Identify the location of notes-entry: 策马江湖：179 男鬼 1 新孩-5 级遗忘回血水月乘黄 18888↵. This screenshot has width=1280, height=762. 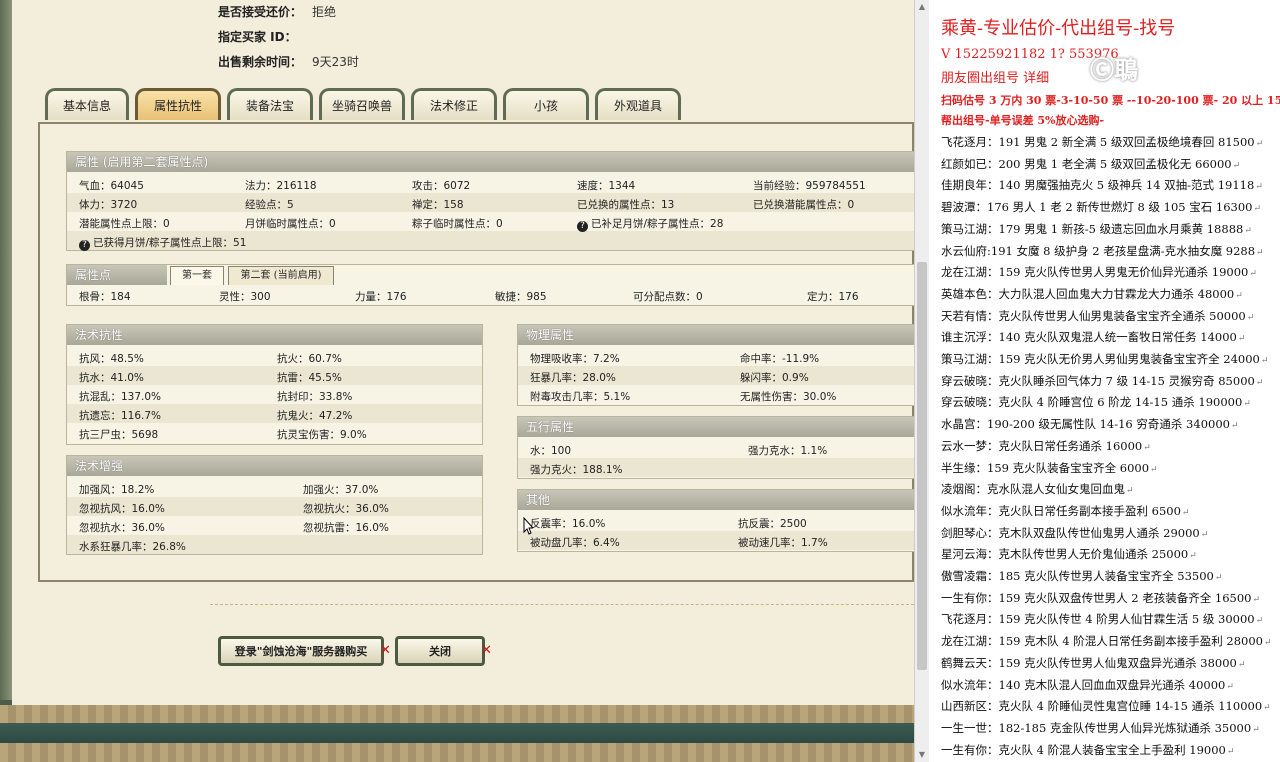
(1096, 229).